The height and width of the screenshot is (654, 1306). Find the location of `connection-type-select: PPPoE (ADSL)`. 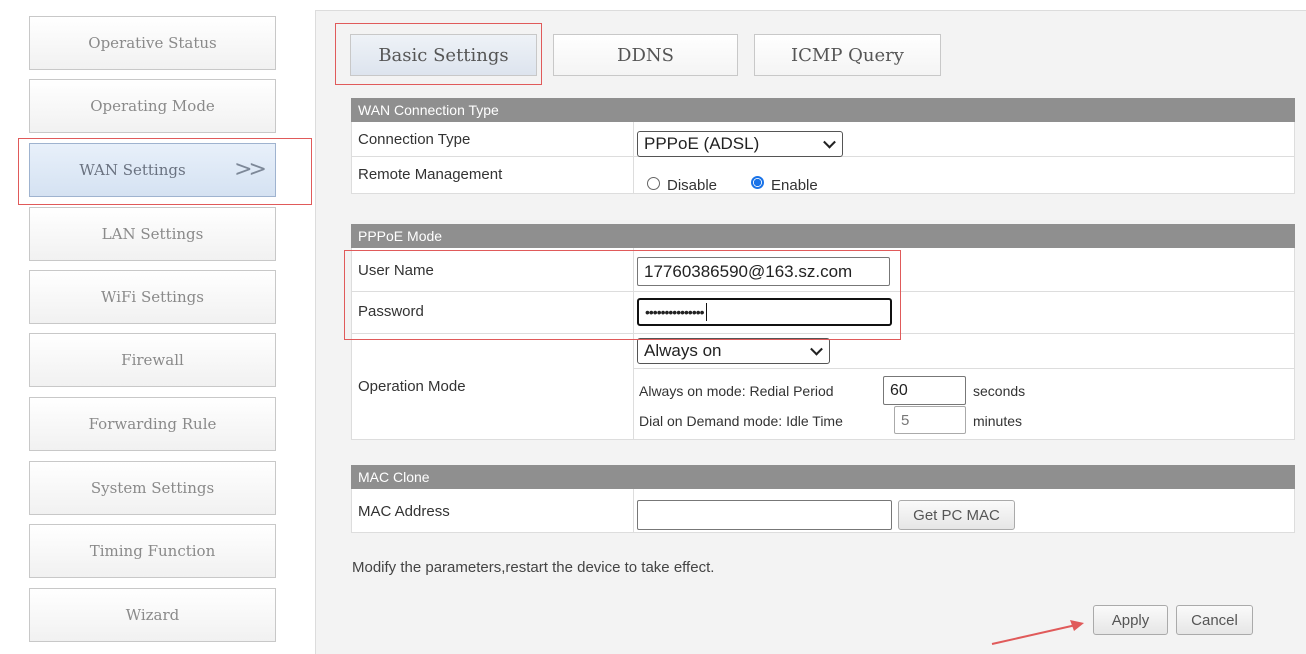

connection-type-select: PPPoE (ADSL) is located at coordinates (740, 144).